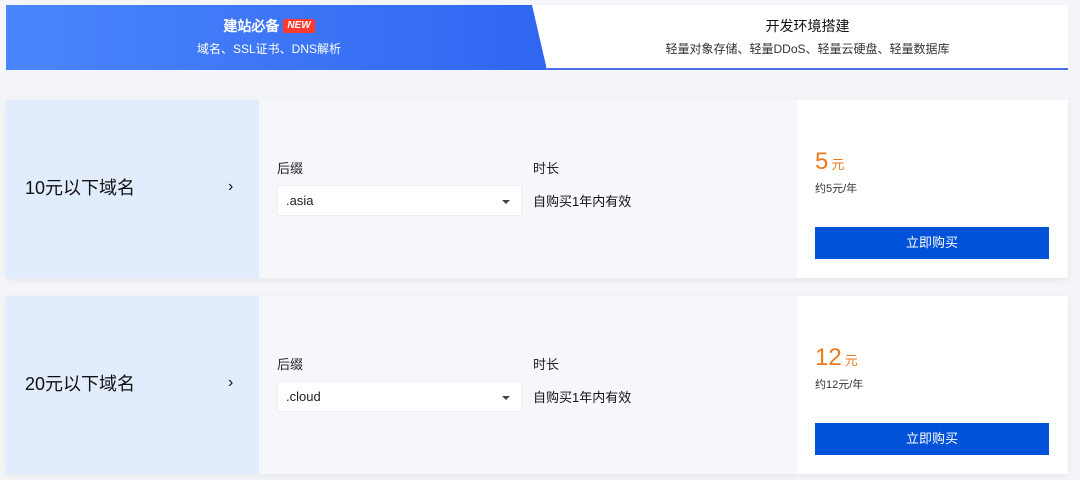 This screenshot has height=480, width=1080. What do you see at coordinates (836, 189) in the screenshot?
I see `price-note: 约5元/年` at bounding box center [836, 189].